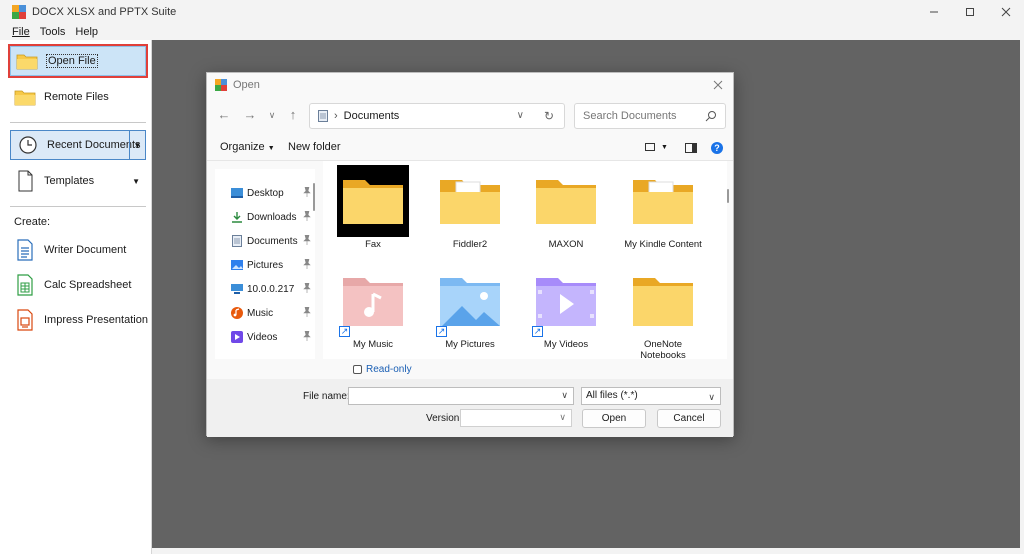 The height and width of the screenshot is (554, 1024). Describe the element at coordinates (86, 32) in the screenshot. I see `menu-help: Help` at that location.